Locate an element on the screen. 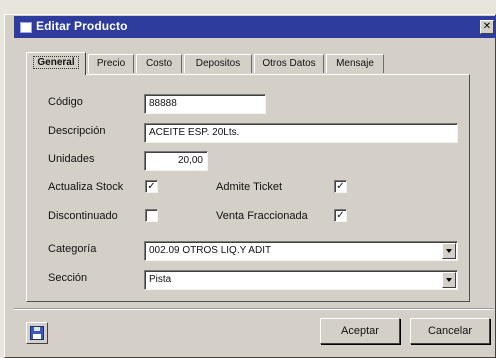 The image size is (496, 358). actualiza-stock-label: Actualiza Stock is located at coordinates (86, 187).